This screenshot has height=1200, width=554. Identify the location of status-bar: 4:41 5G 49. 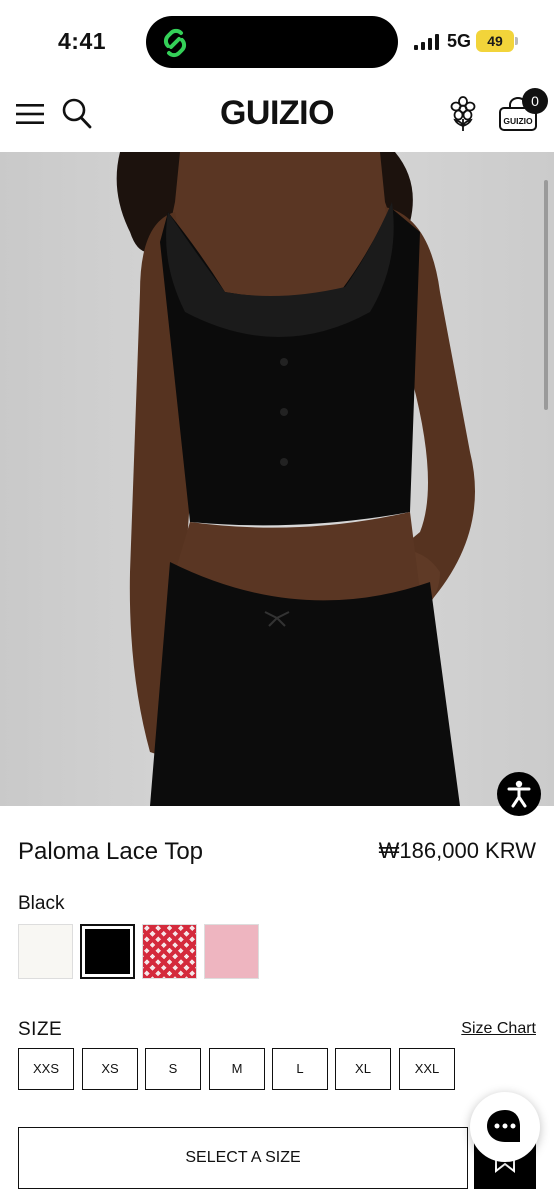
(277, 40).